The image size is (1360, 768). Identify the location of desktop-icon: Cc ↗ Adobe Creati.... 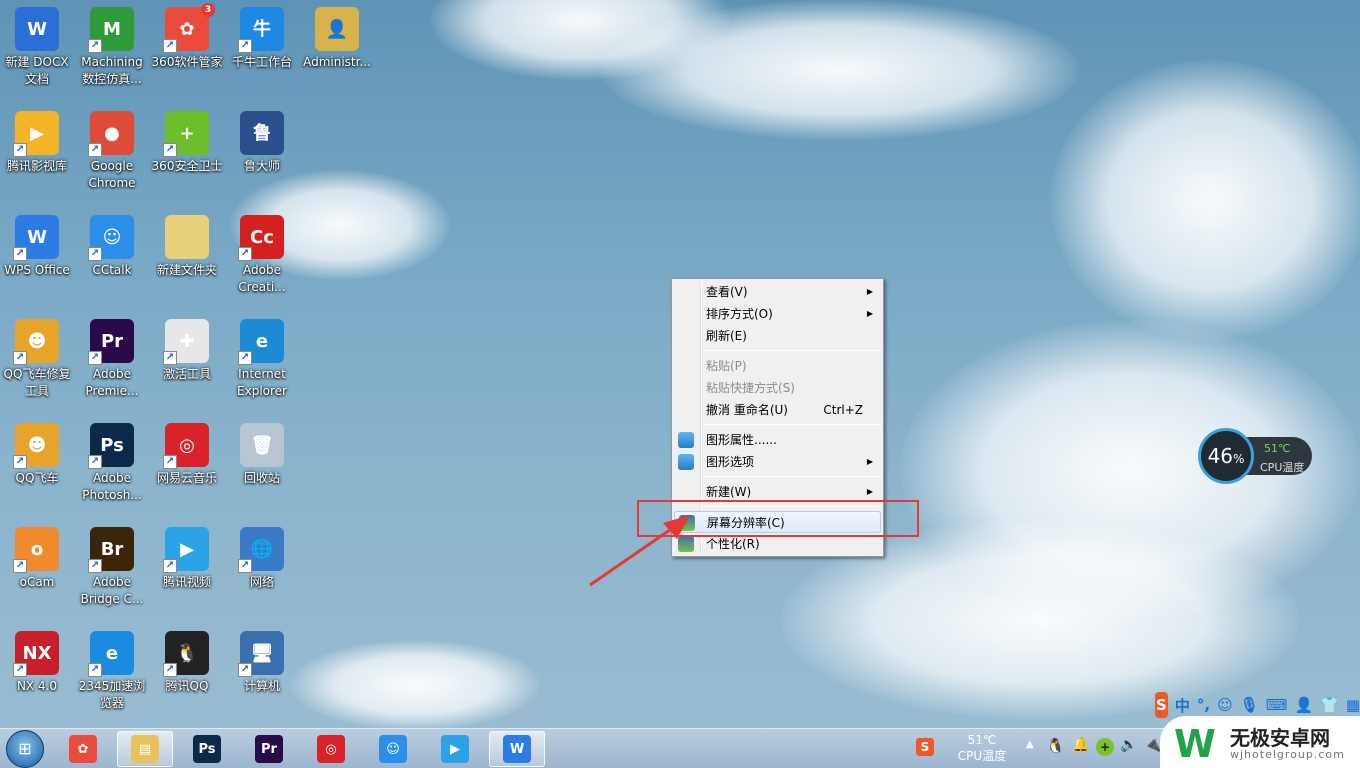
(262, 254).